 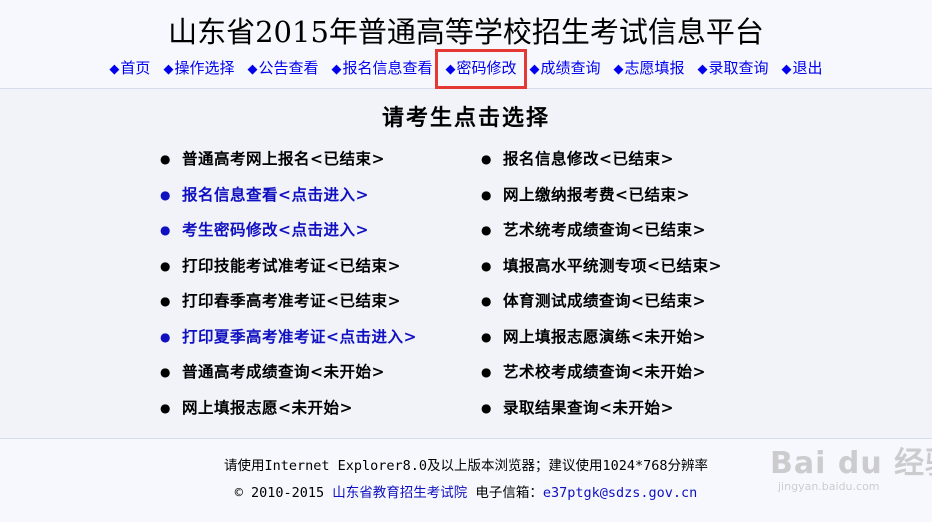 What do you see at coordinates (570, 68) in the screenshot?
I see `nav-item-label: 成绩查询` at bounding box center [570, 68].